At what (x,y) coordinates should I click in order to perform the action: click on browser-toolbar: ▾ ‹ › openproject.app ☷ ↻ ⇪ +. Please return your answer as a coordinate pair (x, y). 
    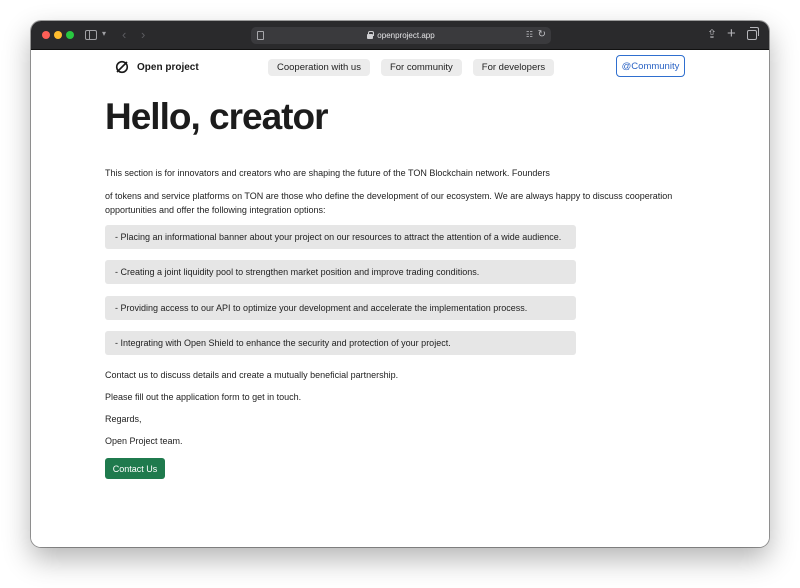
    Looking at the image, I should click on (400, 35).